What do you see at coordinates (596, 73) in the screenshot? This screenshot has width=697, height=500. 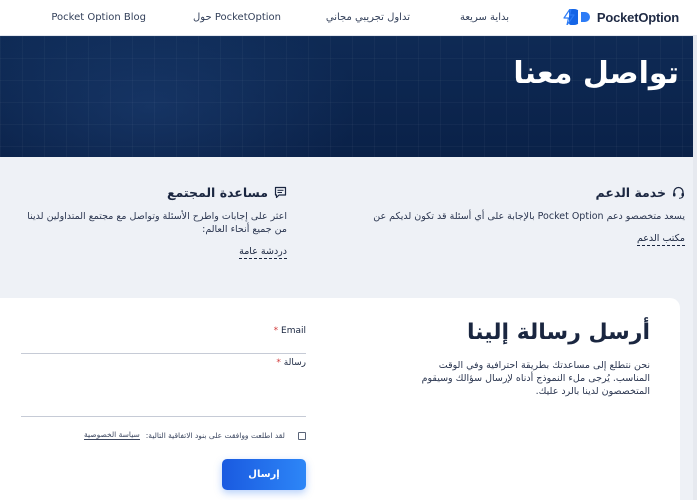 I see `page-title: تواصل معنا` at bounding box center [596, 73].